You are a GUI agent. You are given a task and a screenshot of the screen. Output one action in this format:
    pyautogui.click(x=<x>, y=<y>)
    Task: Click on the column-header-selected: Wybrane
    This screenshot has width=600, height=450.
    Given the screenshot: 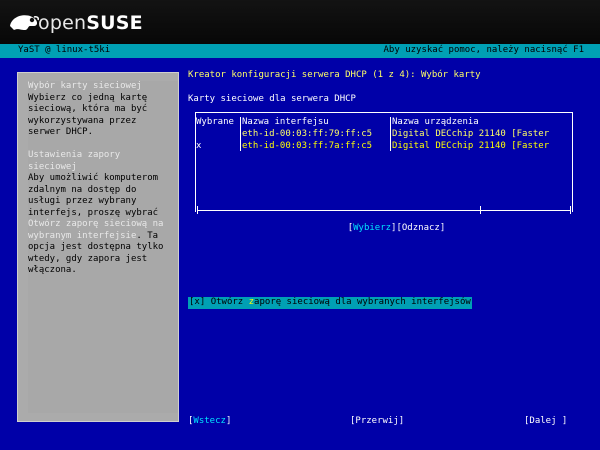 What is the action you would take?
    pyautogui.click(x=215, y=123)
    